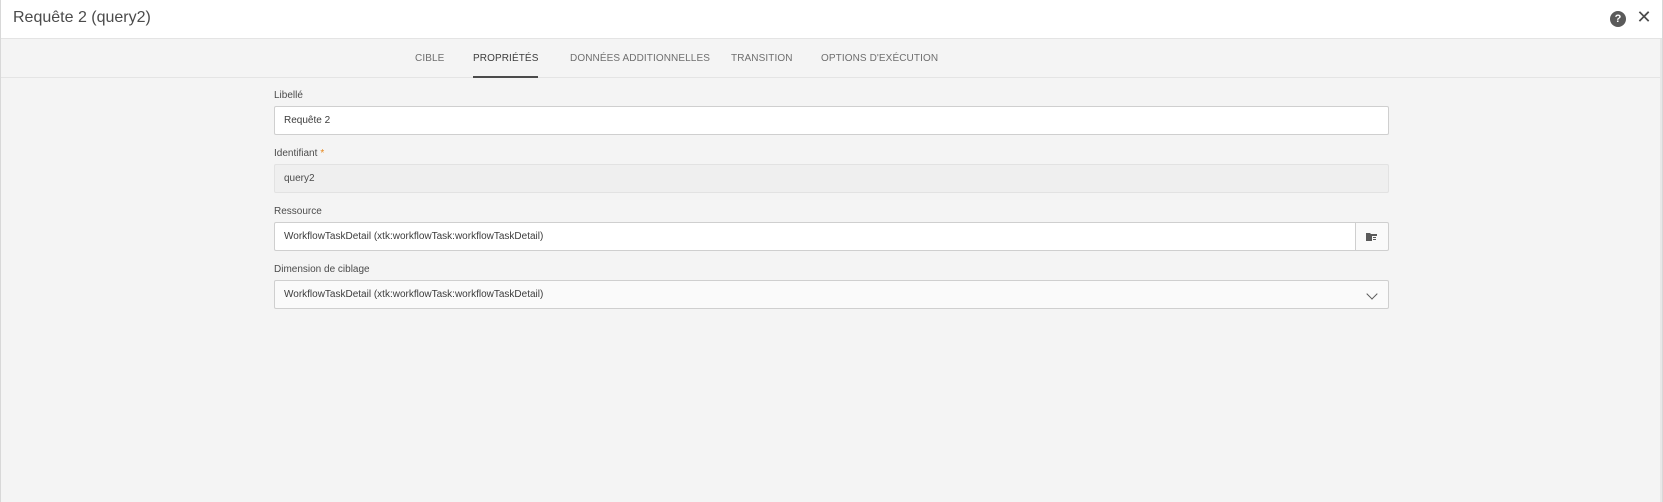  Describe the element at coordinates (1618, 19) in the screenshot. I see `help-icon: ?` at that location.